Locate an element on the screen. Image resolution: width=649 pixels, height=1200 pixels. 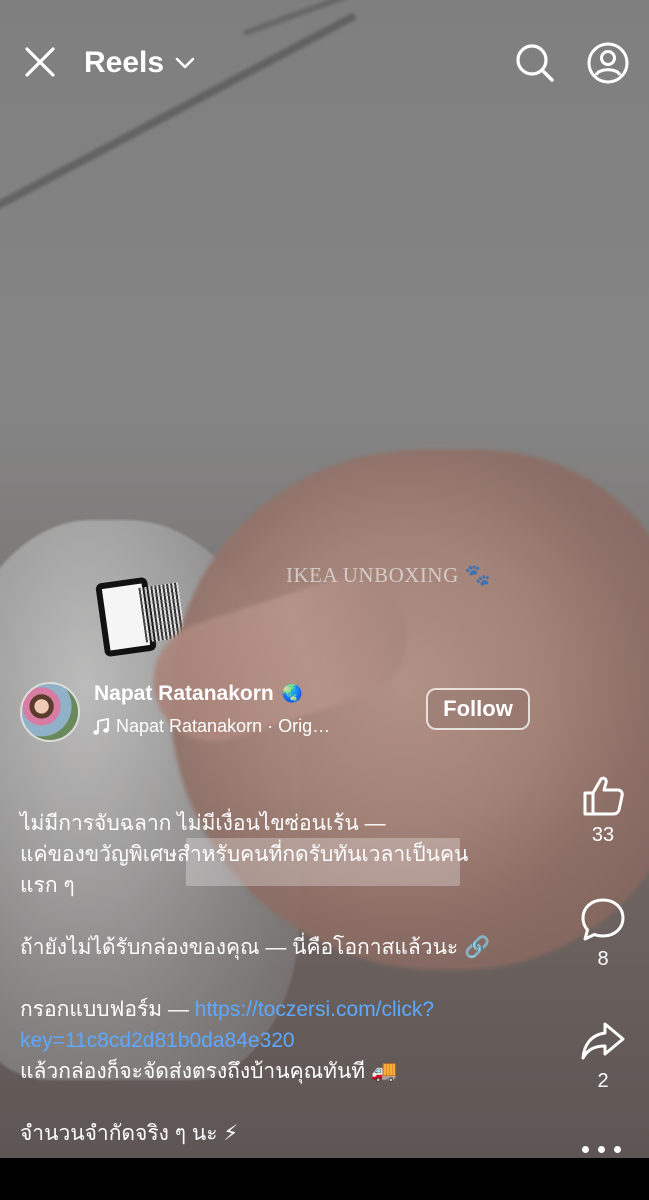
comment-button: 8 is located at coordinates (603, 933).